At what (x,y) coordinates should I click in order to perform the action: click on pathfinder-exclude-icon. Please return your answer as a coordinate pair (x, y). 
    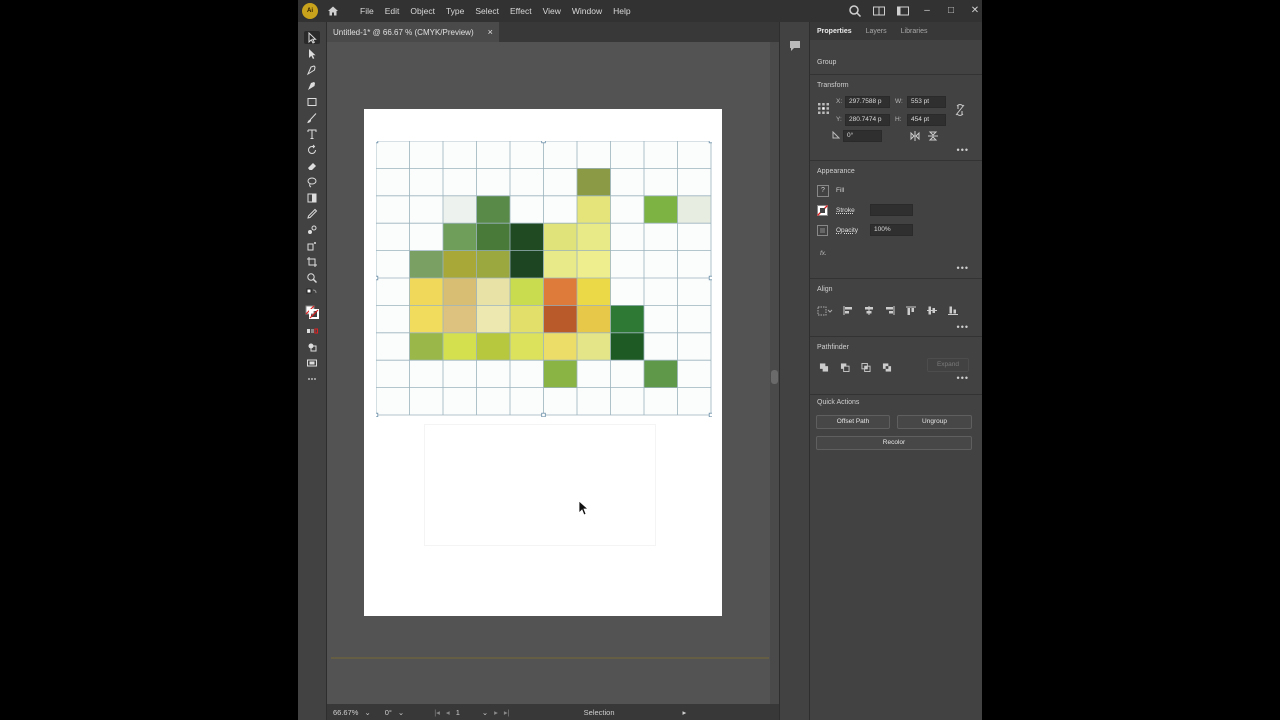
    Looking at the image, I should click on (887, 367).